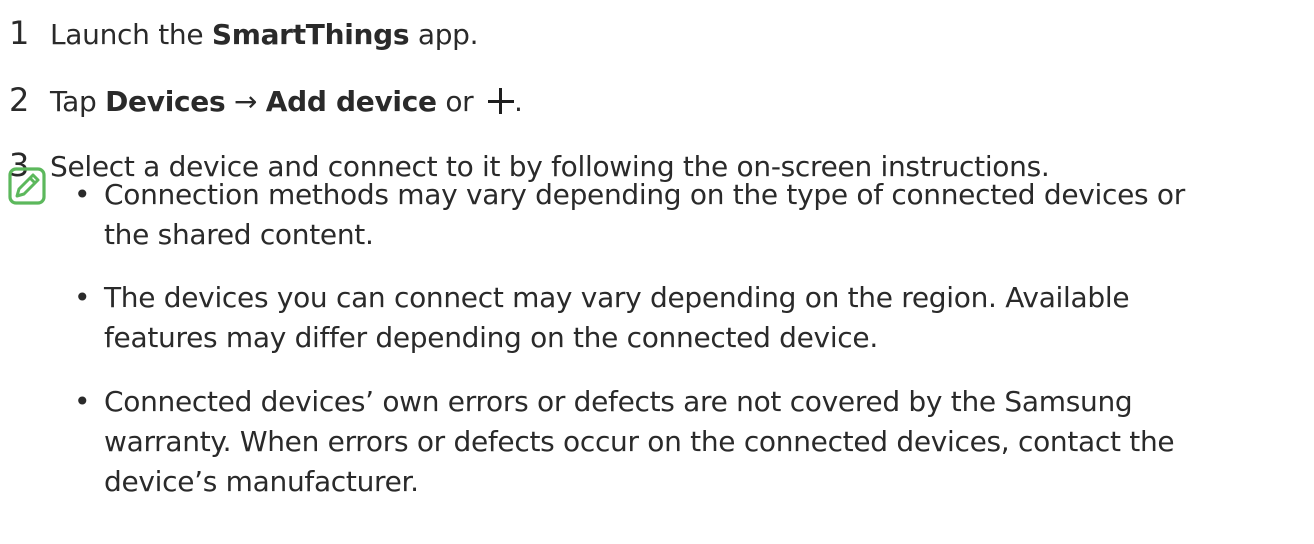  What do you see at coordinates (310, 34) in the screenshot?
I see `app-name-smartthings: SmartThings` at bounding box center [310, 34].